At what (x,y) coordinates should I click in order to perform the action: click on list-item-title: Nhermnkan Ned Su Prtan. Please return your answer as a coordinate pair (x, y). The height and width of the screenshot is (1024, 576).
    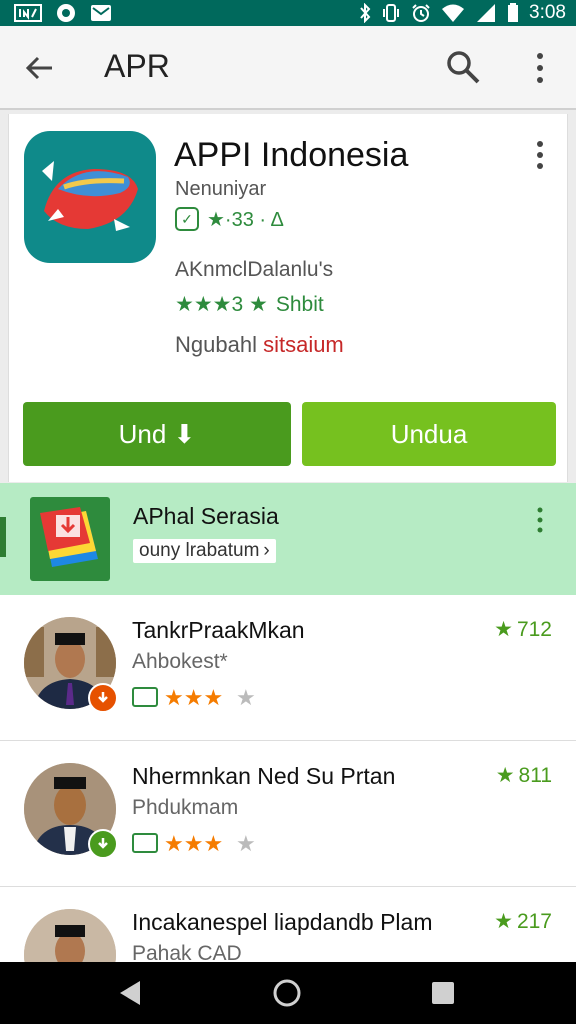
    Looking at the image, I should click on (264, 776).